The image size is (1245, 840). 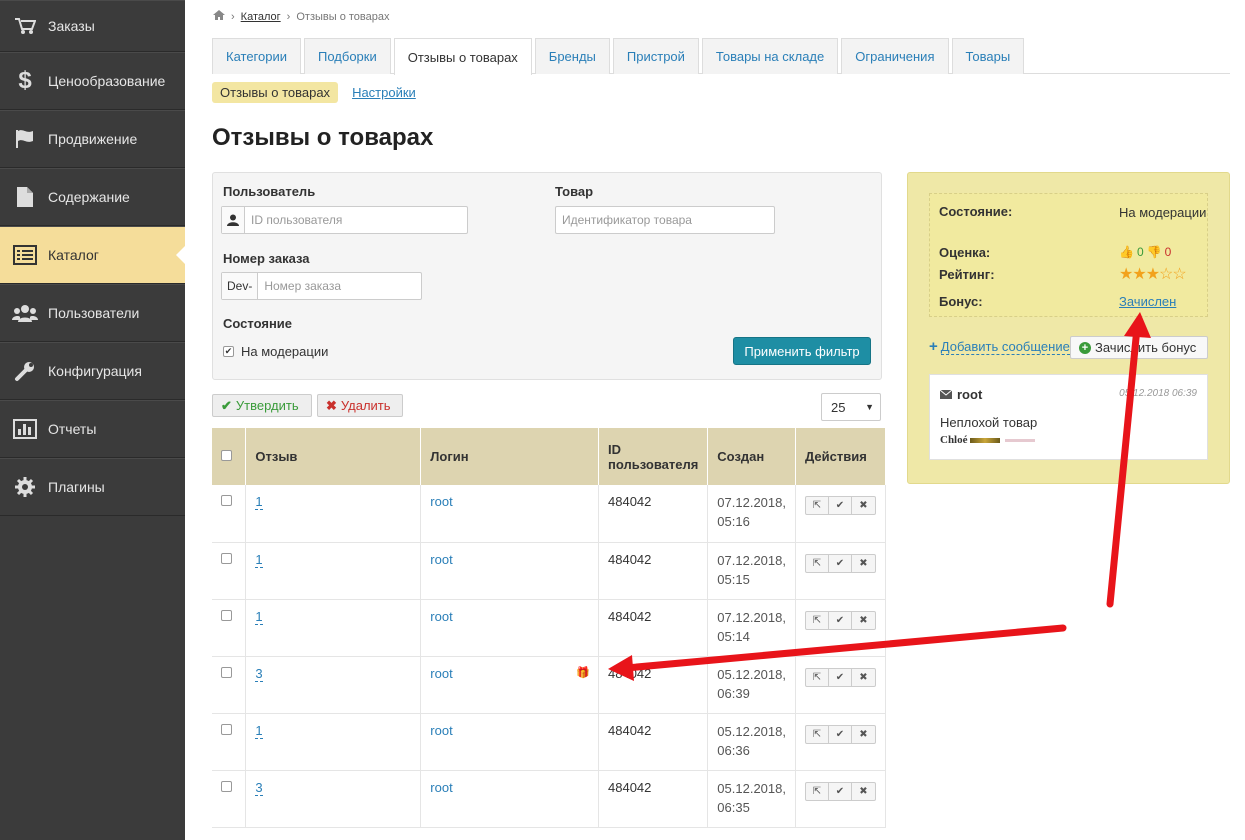 What do you see at coordinates (802, 351) in the screenshot?
I see `apply-filter-button: Применить фильтр` at bounding box center [802, 351].